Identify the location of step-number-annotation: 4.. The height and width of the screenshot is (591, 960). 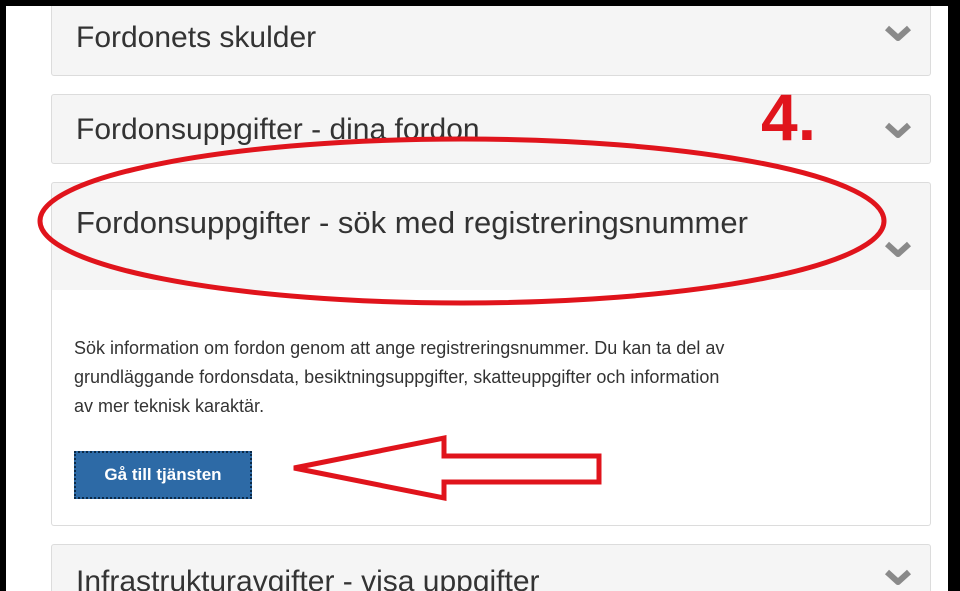
(789, 117).